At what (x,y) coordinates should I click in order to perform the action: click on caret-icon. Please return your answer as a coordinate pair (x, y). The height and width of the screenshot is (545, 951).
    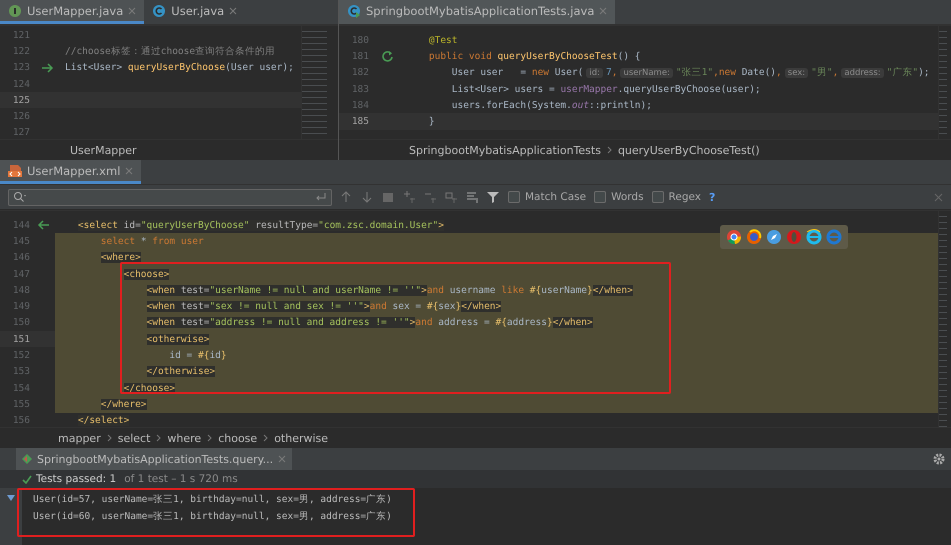
    Looking at the image, I should click on (11, 498).